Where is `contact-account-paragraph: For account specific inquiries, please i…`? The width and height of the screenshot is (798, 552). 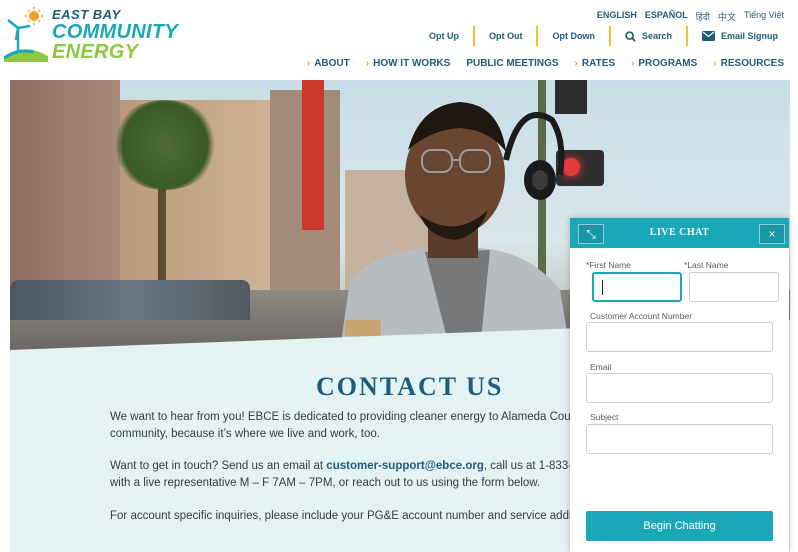 contact-account-paragraph: For account specific inquiries, please i… is located at coordinates (345, 516).